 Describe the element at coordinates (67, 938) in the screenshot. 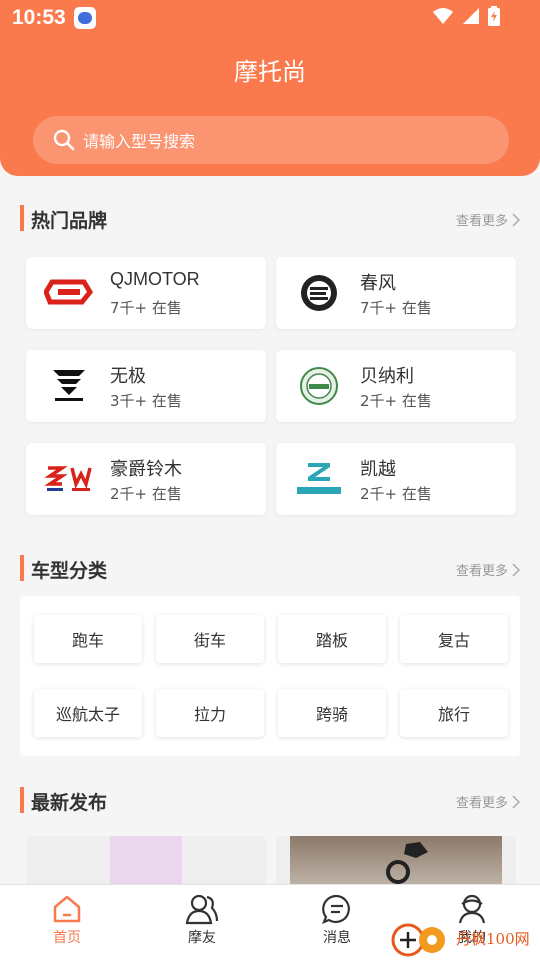

I see `tab-label: 首页` at that location.